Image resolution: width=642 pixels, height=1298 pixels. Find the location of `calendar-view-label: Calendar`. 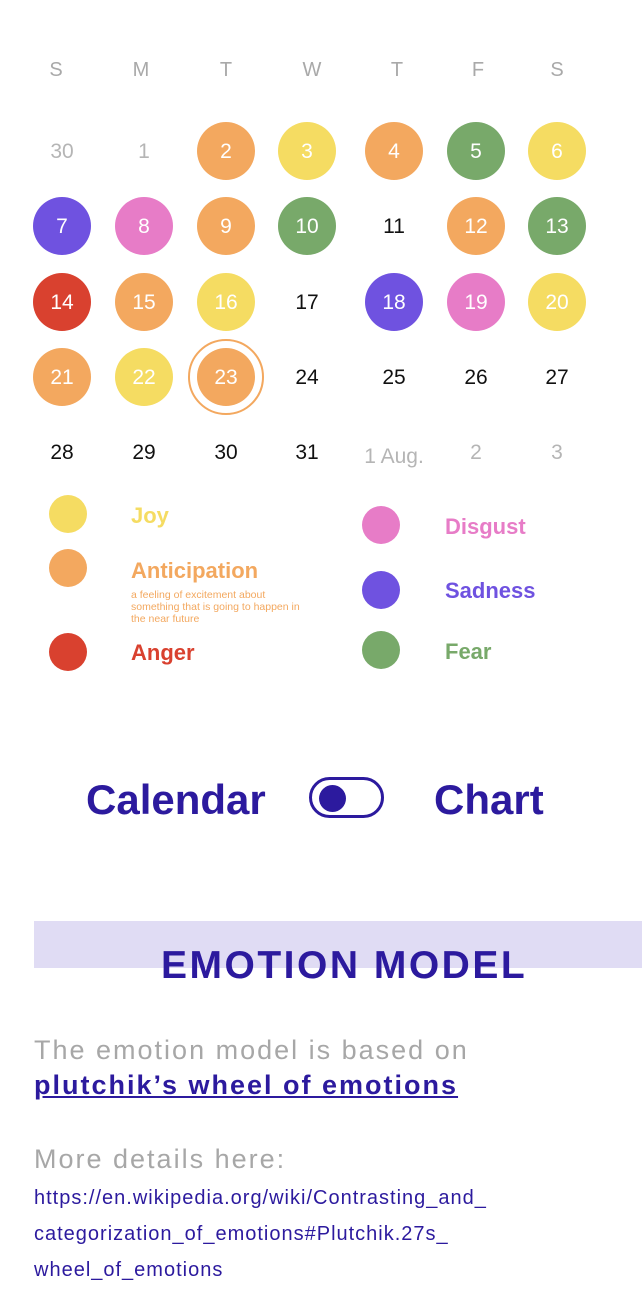

calendar-view-label: Calendar is located at coordinates (176, 800).